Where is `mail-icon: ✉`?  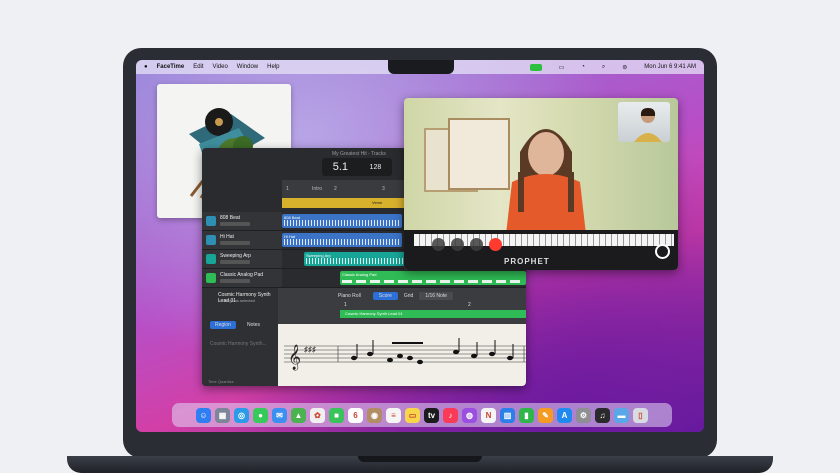
mail-icon: ✉ is located at coordinates (279, 415).